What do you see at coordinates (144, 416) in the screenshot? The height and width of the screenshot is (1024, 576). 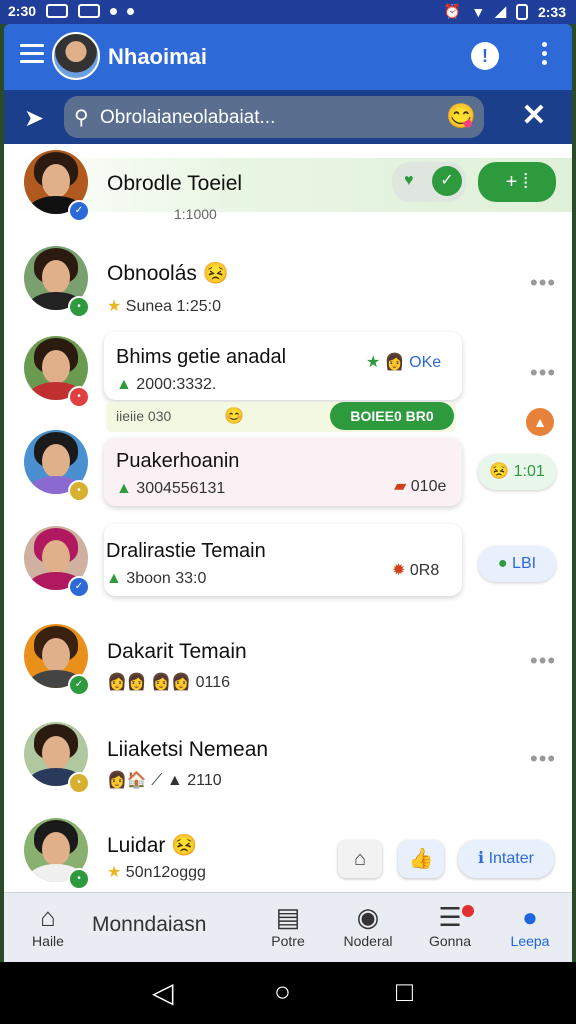 I see `banner-text: iieiie 030` at bounding box center [144, 416].